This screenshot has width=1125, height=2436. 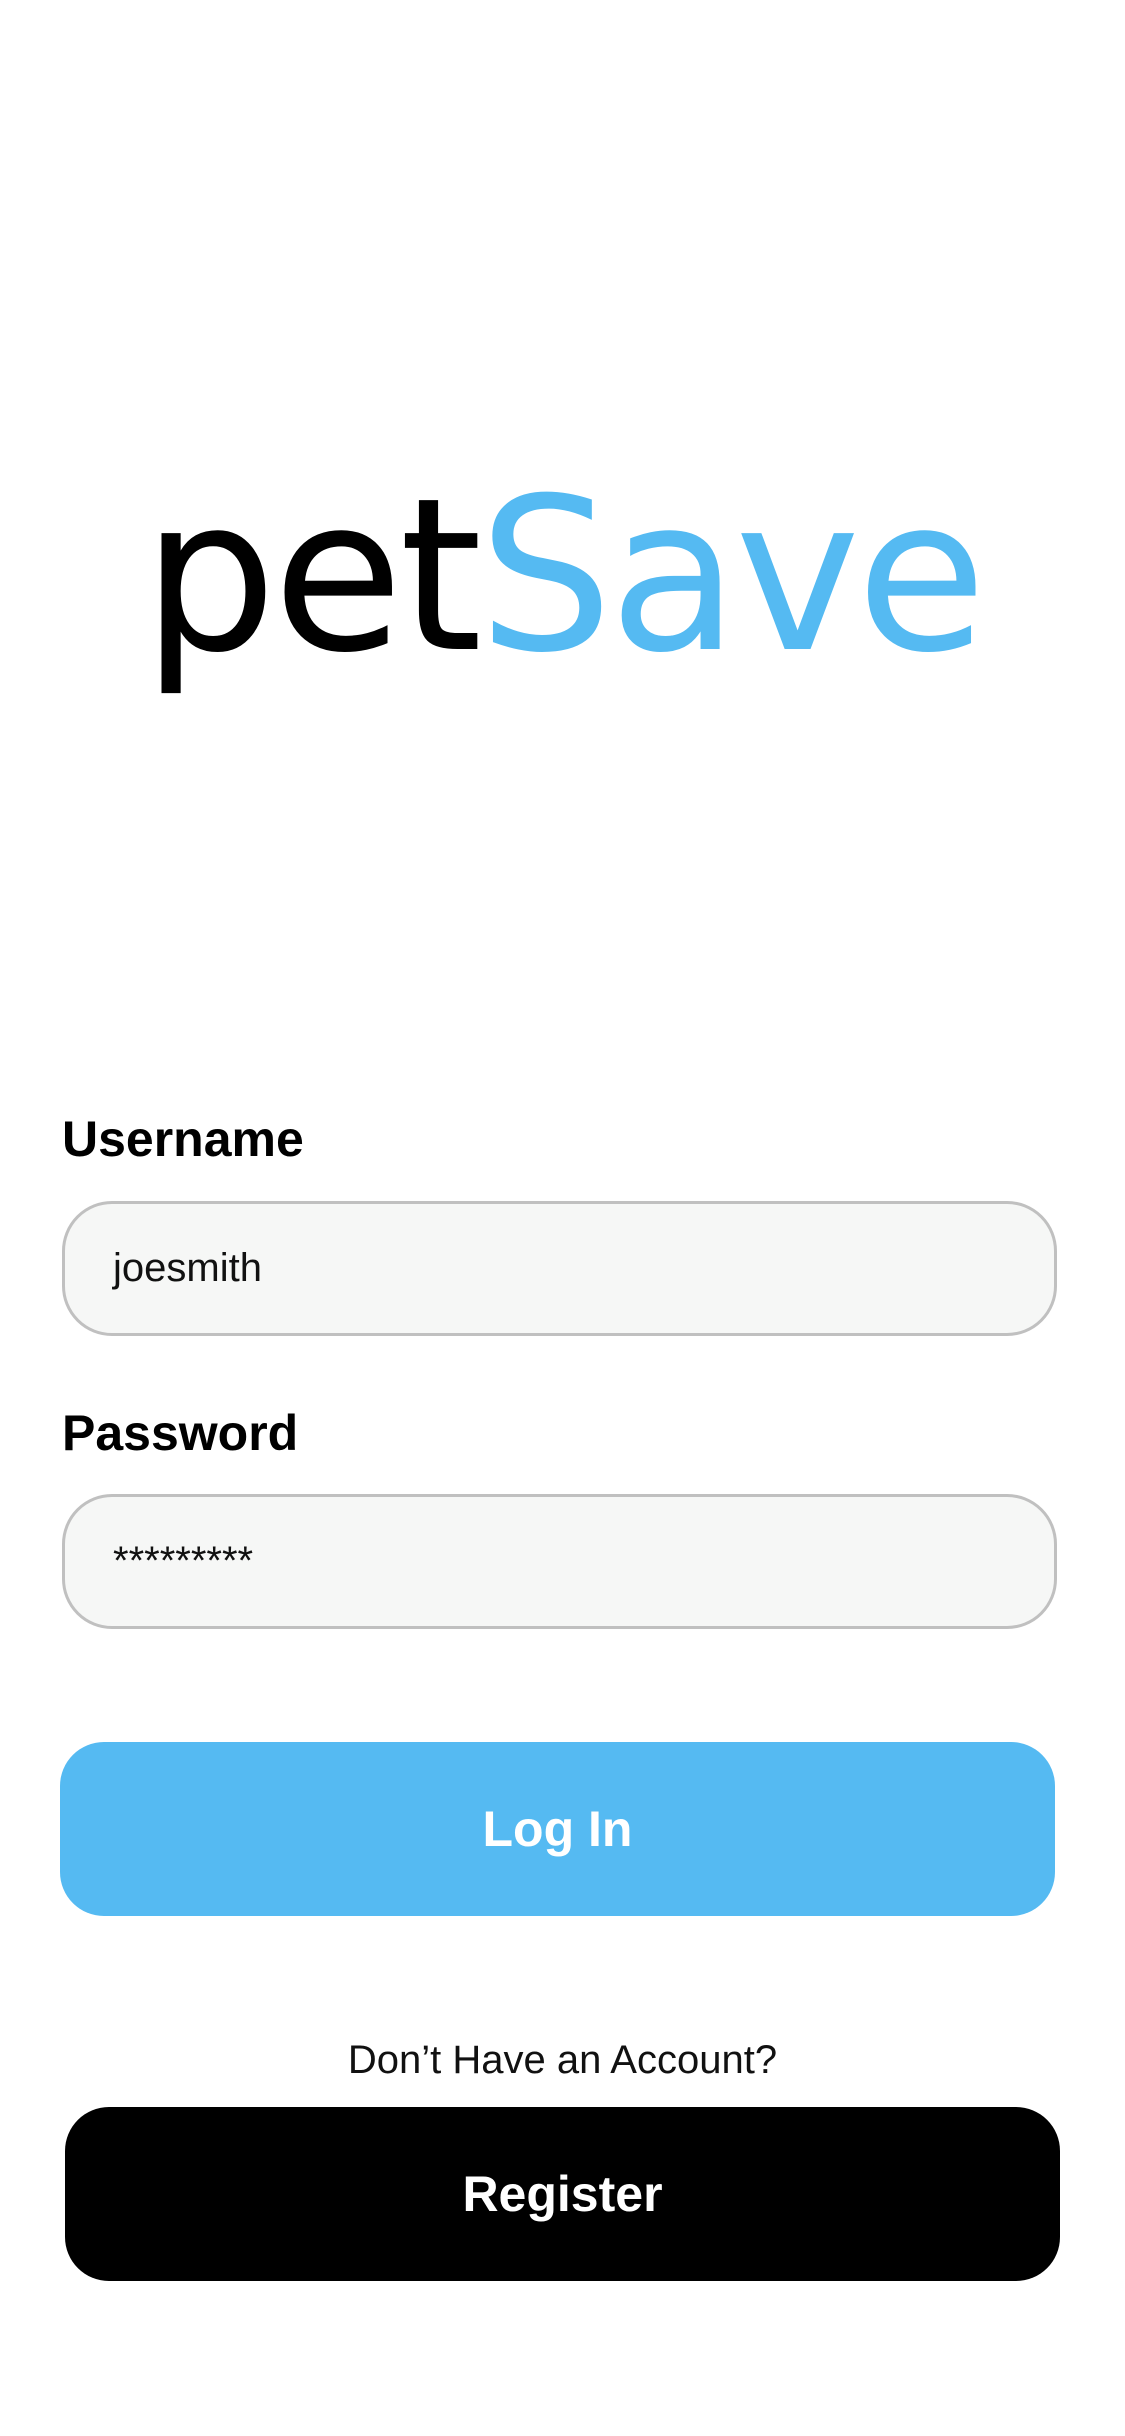 I want to click on username-input: joesmith, so click(x=559, y=1268).